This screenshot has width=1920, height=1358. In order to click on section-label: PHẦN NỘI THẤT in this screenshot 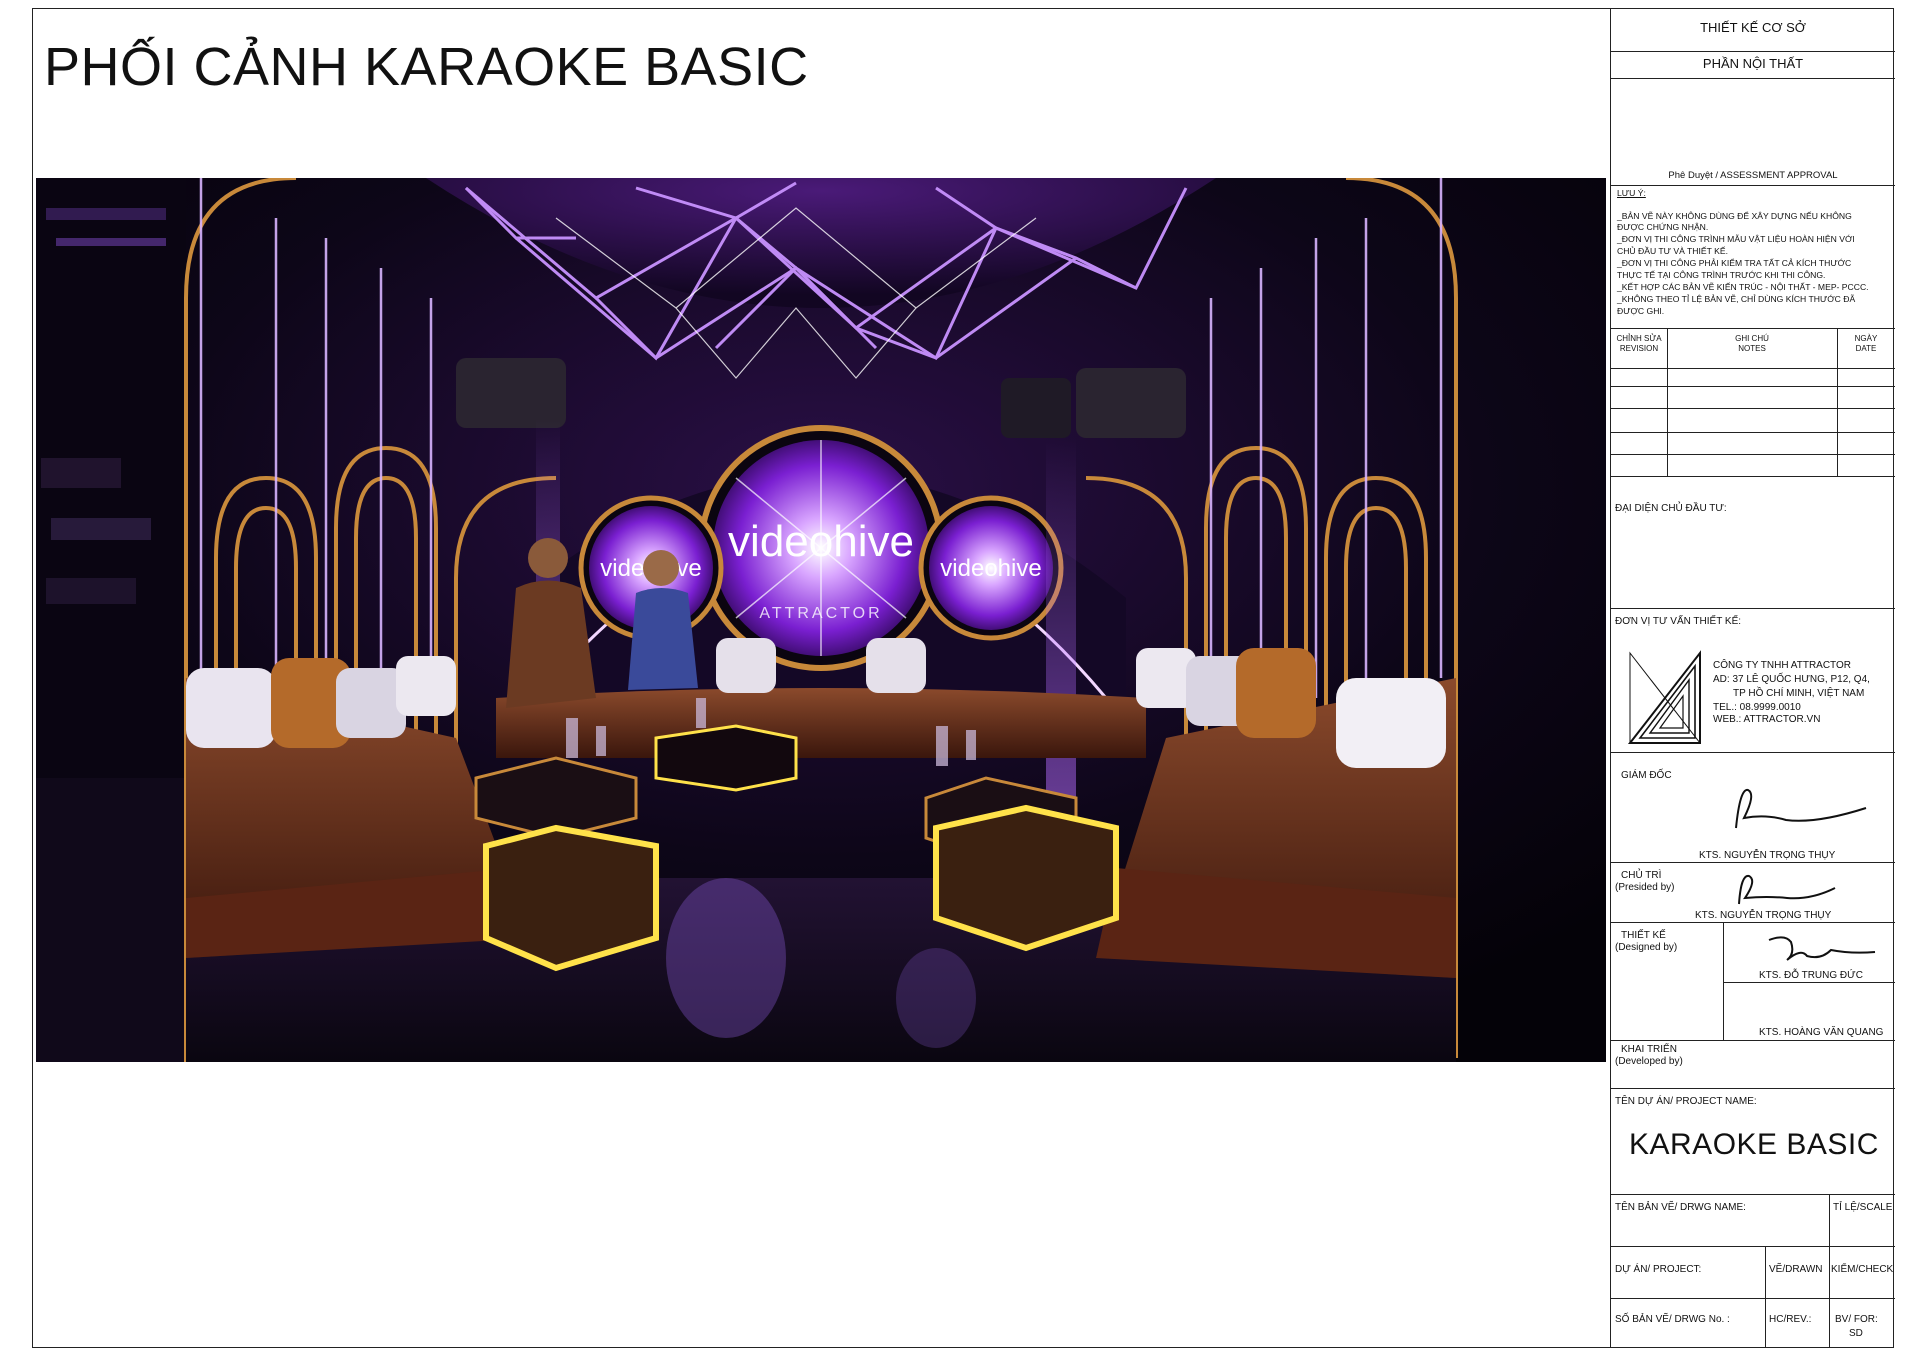, I will do `click(1753, 63)`.